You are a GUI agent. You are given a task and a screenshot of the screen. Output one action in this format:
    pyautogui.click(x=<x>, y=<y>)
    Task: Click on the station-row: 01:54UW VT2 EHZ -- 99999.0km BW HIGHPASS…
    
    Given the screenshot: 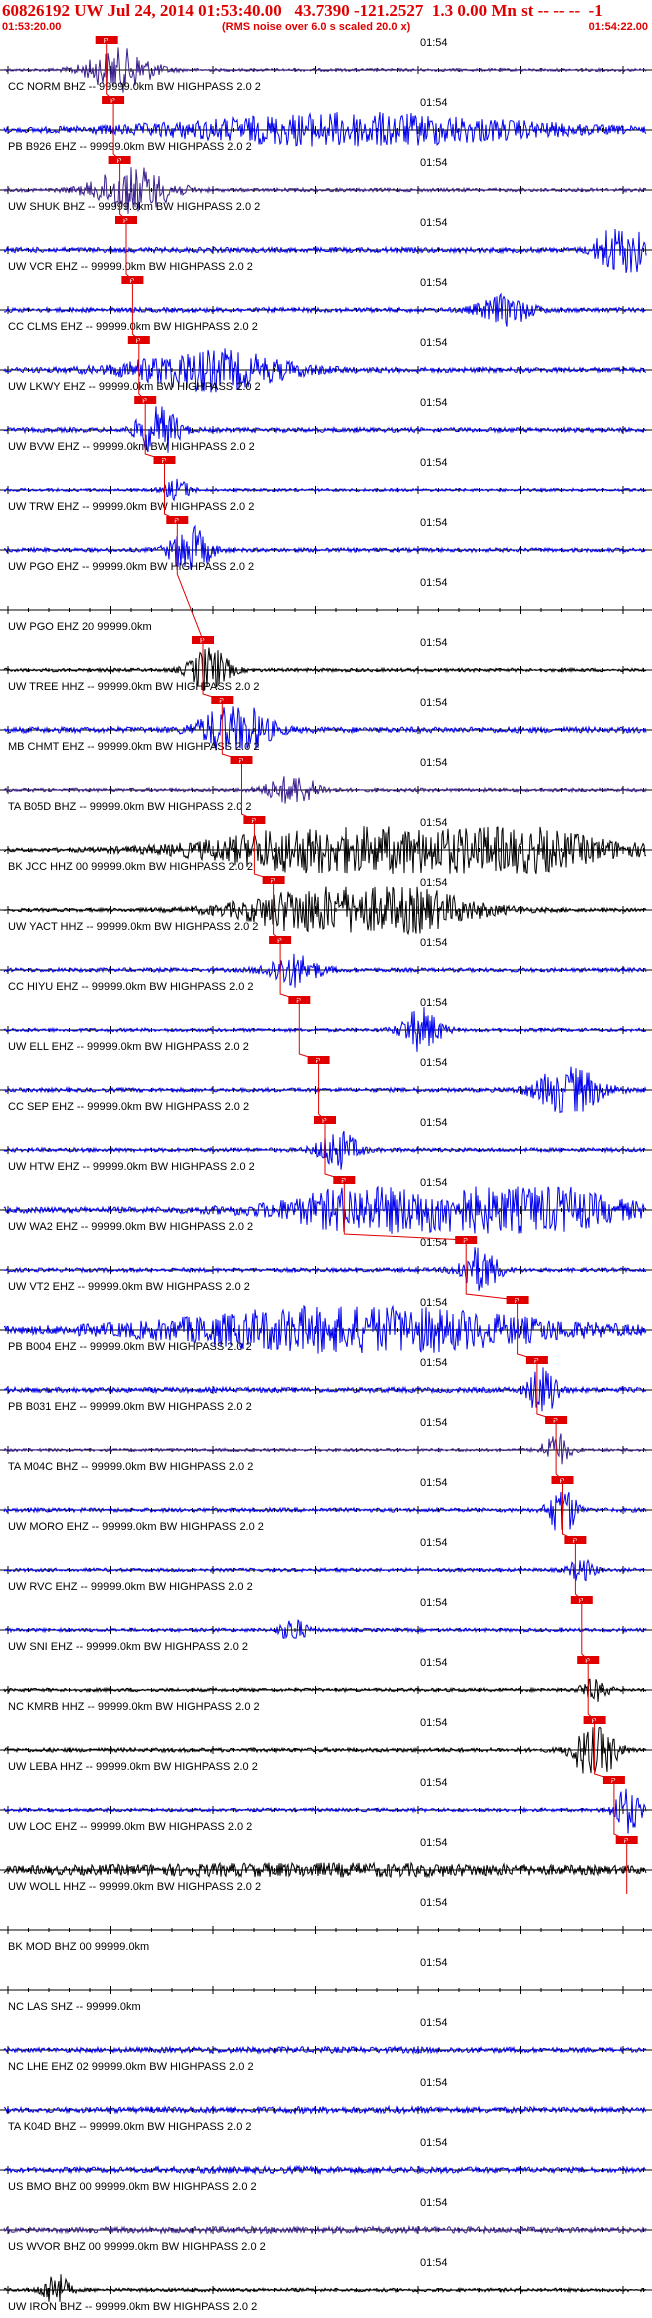 What is the action you would take?
    pyautogui.click(x=326, y=1264)
    